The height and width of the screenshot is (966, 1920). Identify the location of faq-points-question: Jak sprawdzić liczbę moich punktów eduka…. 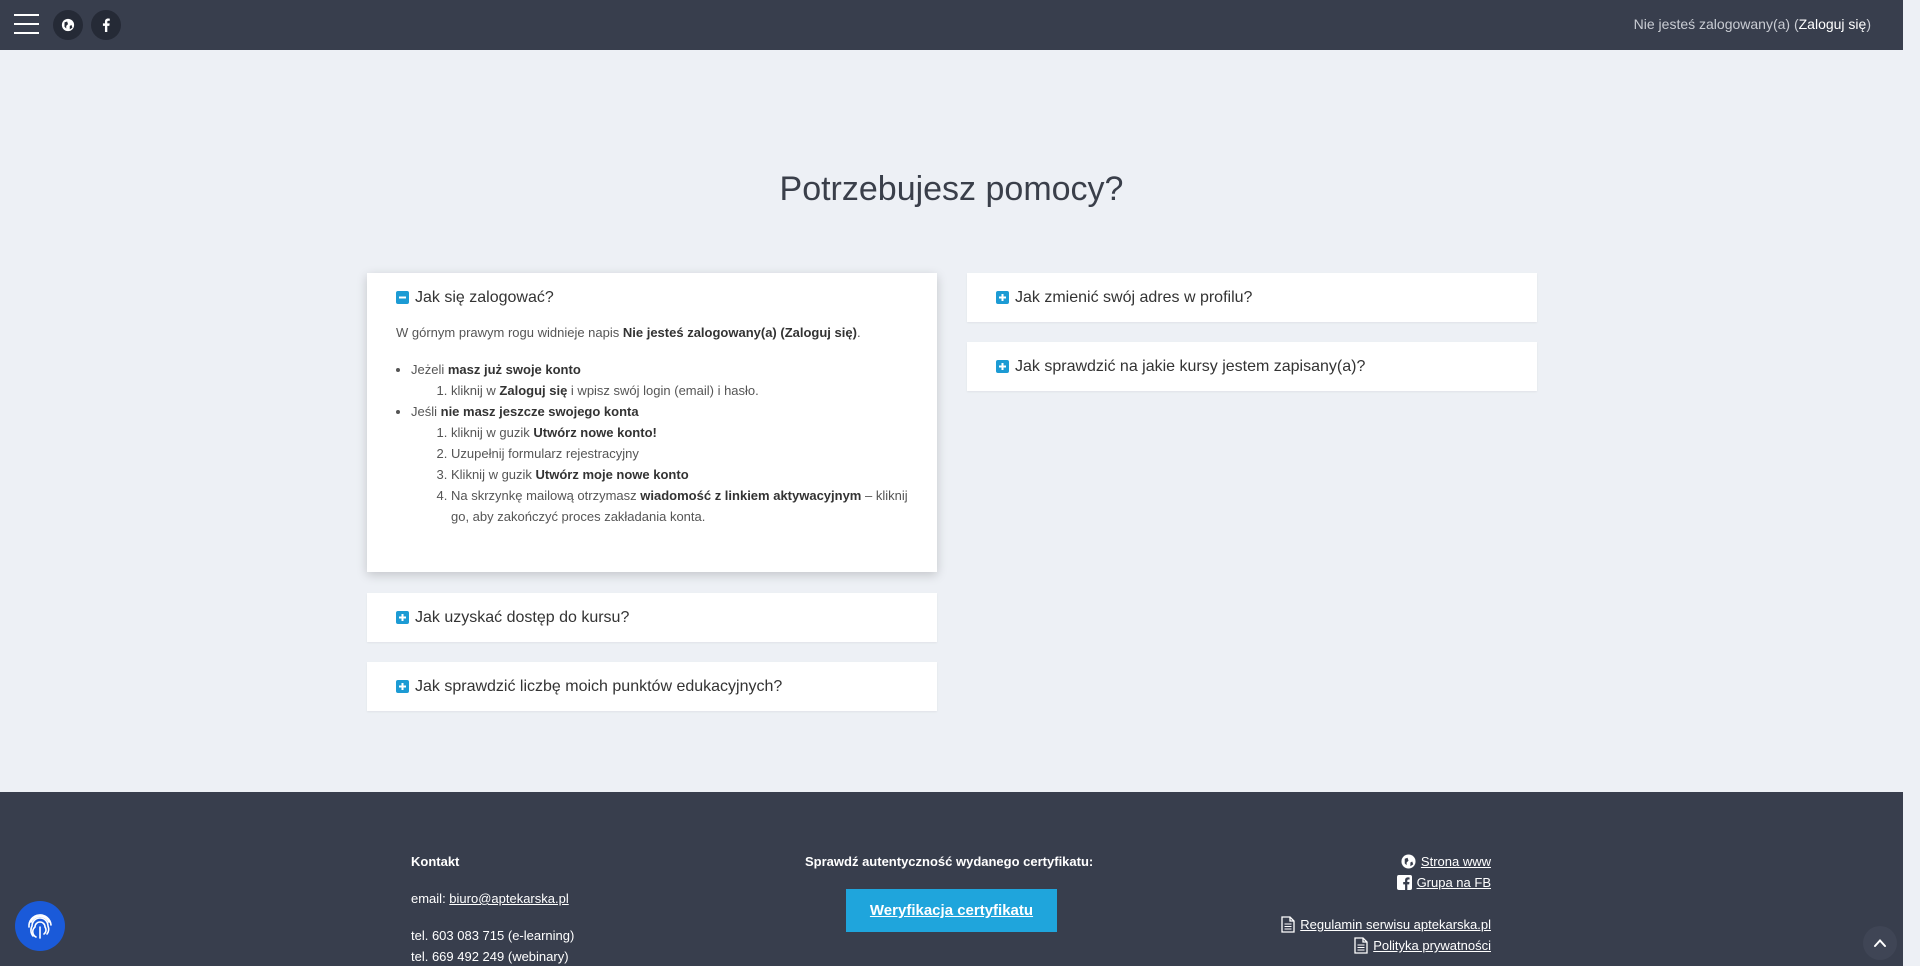
(599, 686).